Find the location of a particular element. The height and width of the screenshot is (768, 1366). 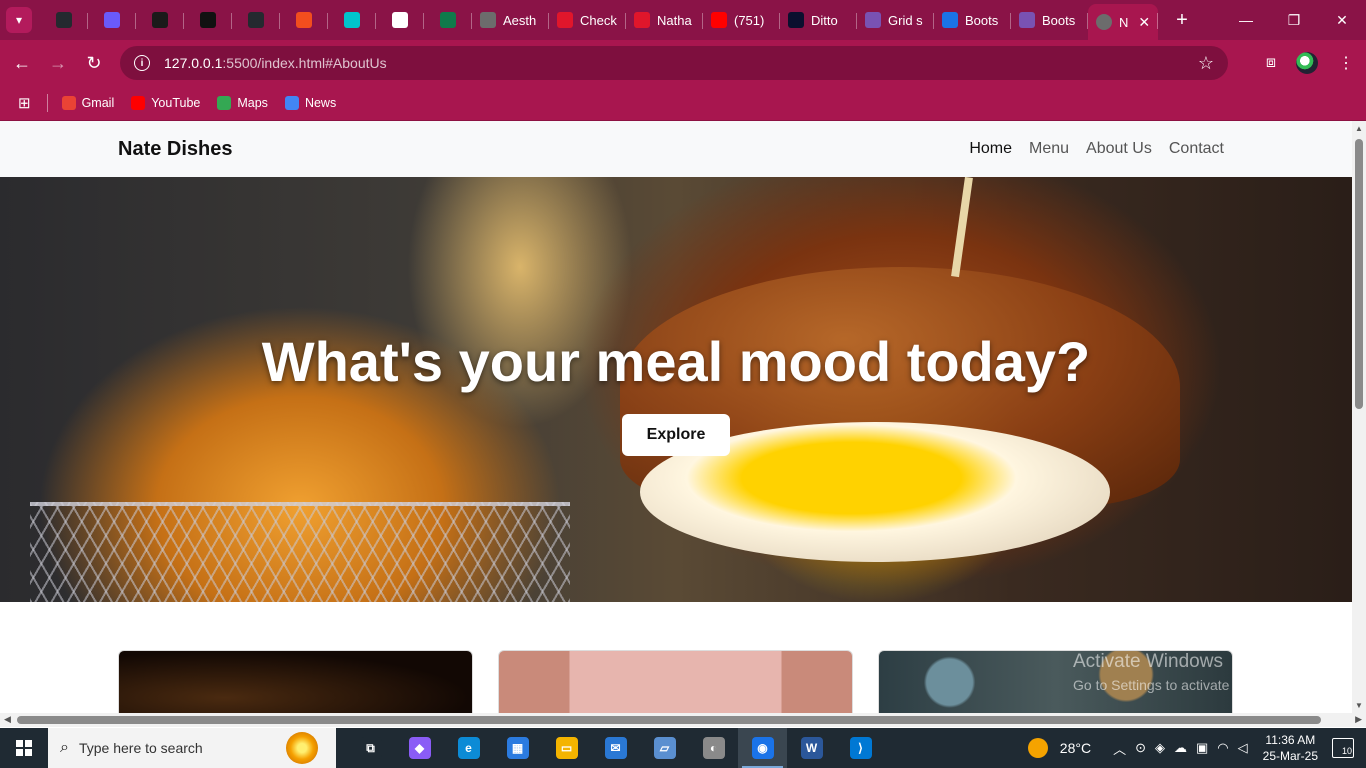

file-explorer-icon: ▭ is located at coordinates (566, 748).